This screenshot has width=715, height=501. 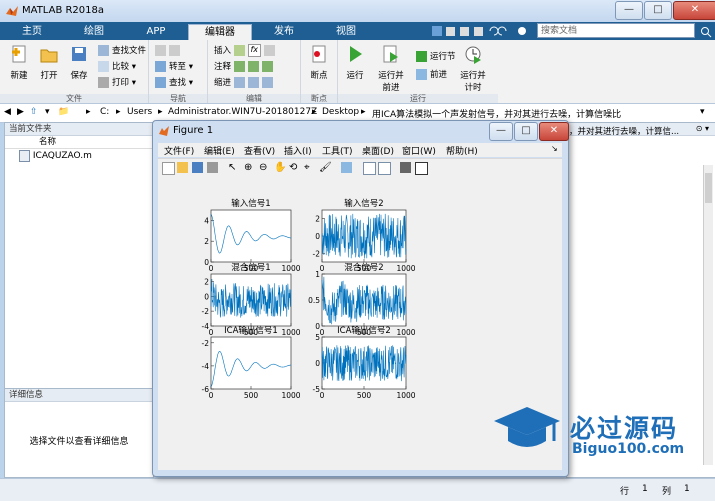 What do you see at coordinates (174, 67) in the screenshot?
I see `goto-button: 转至 ▾` at bounding box center [174, 67].